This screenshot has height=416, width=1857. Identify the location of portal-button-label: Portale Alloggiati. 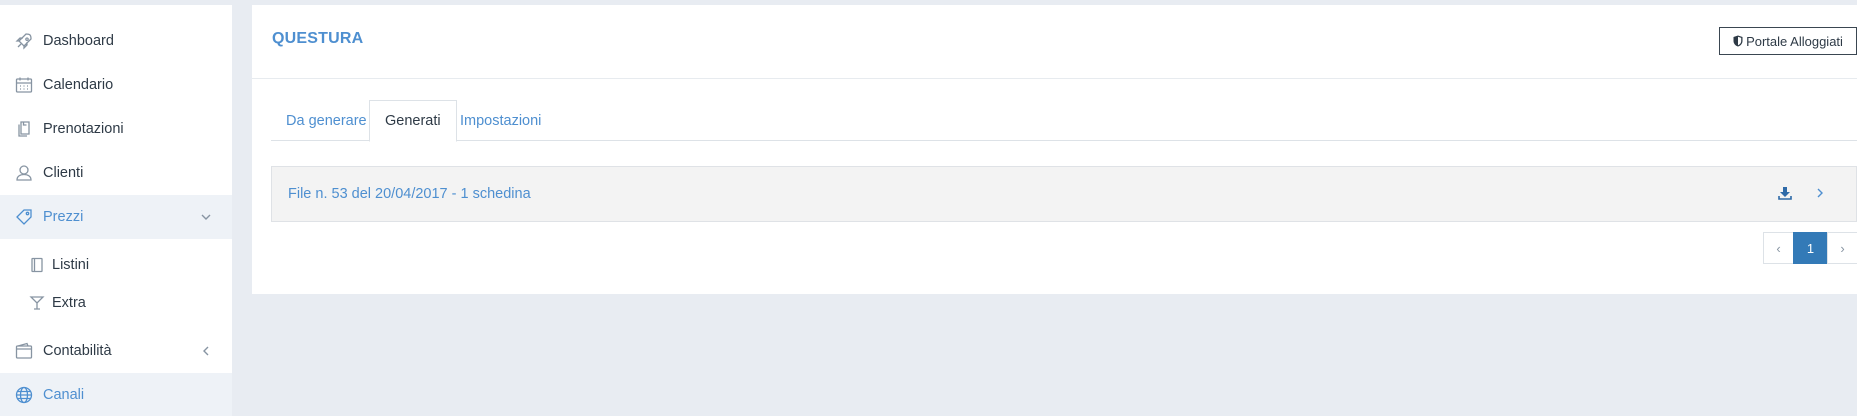
(1794, 41).